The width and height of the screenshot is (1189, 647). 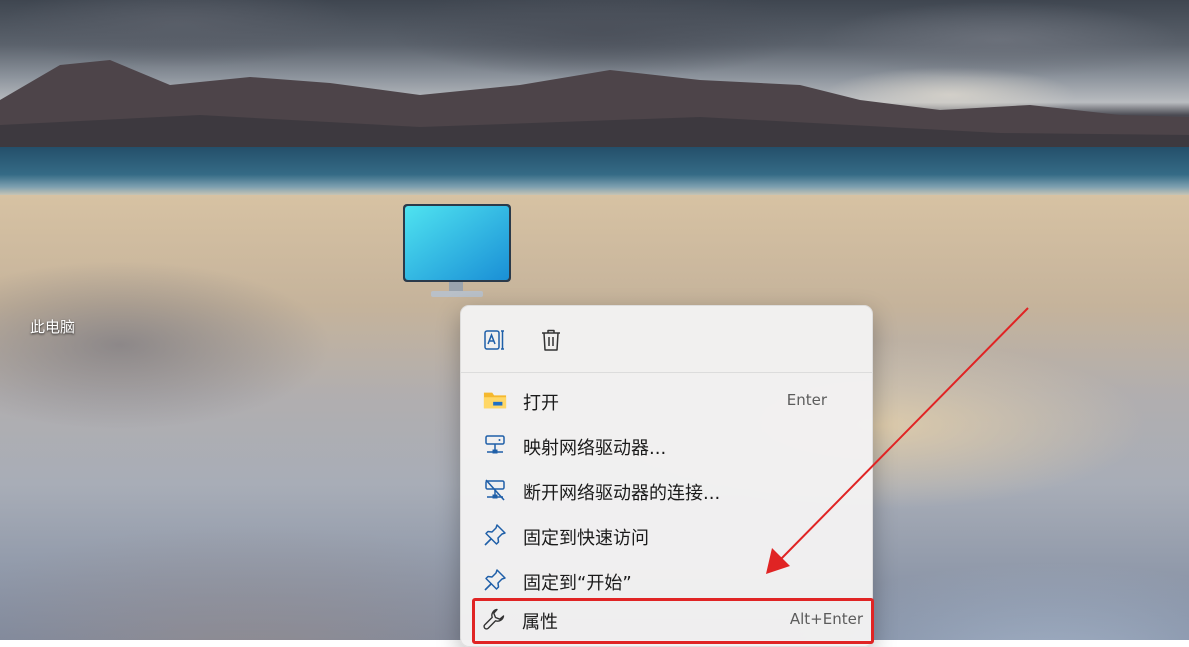 I want to click on trash-icon, so click(x=551, y=340).